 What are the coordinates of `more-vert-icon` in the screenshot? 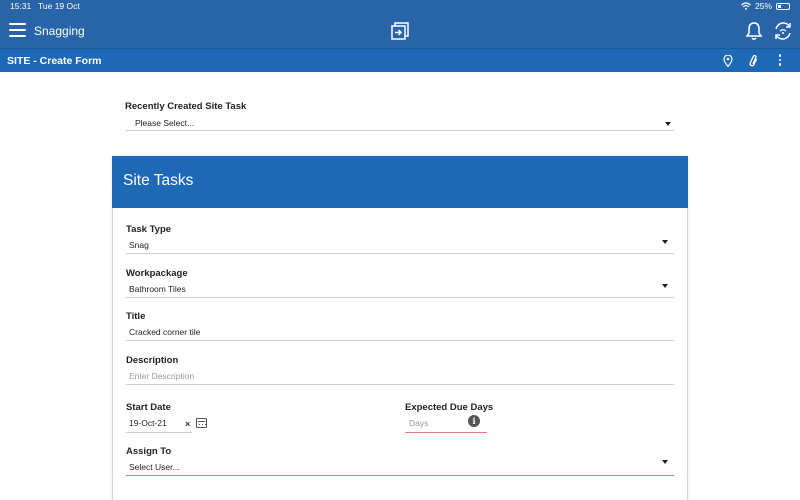 It's located at (780, 61).